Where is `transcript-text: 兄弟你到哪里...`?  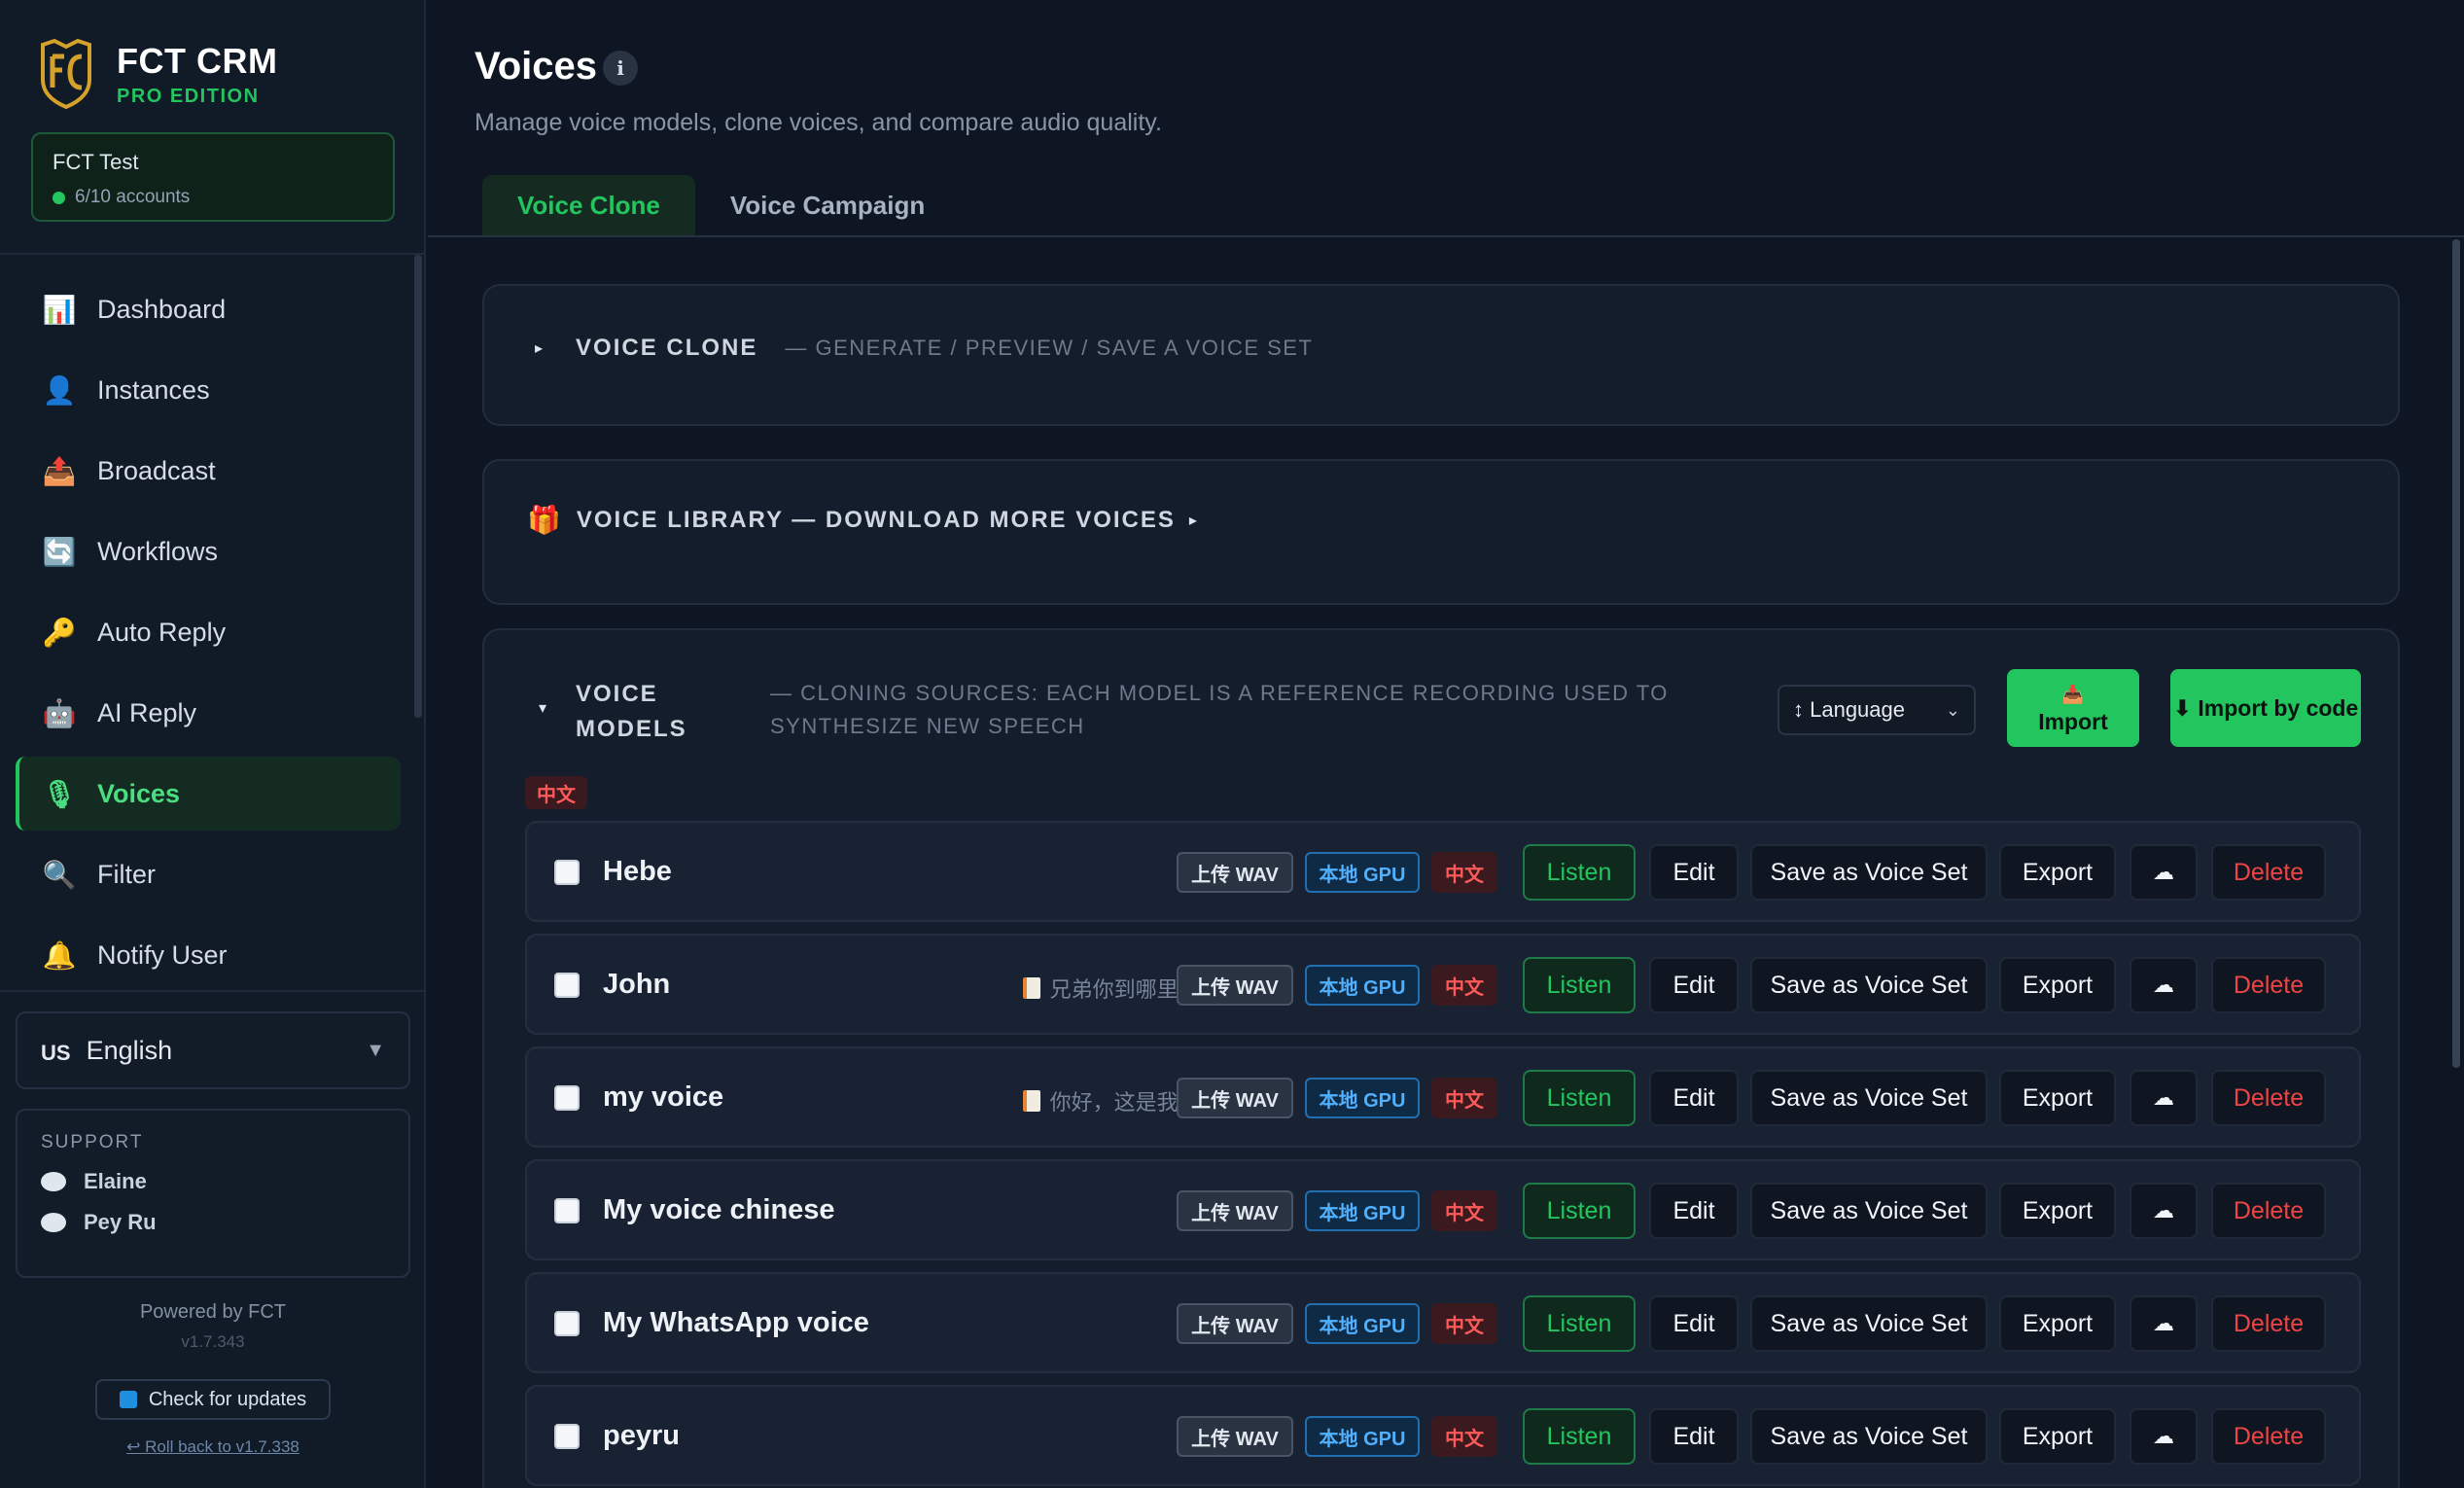
transcript-text: 兄弟你到哪里... is located at coordinates (1122, 990).